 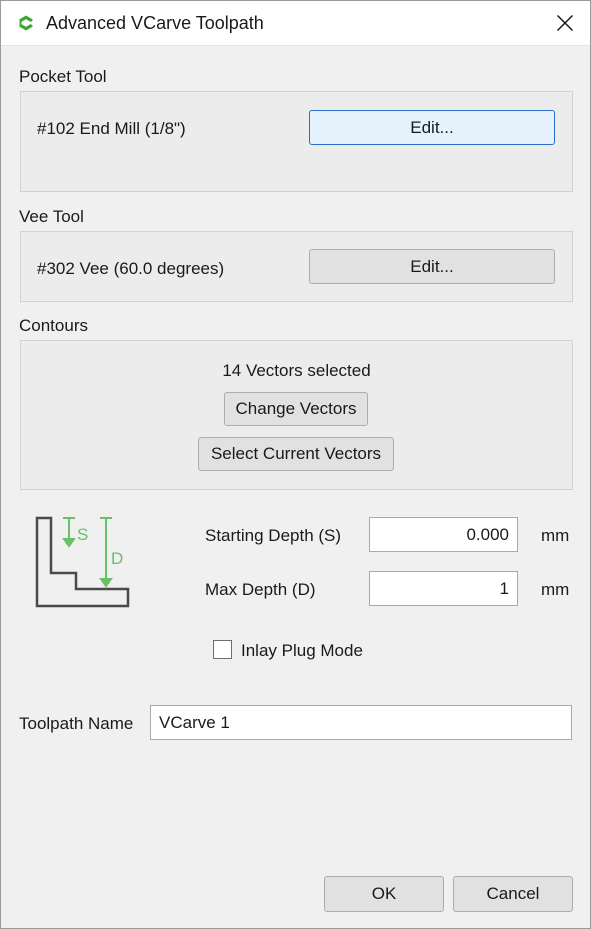 I want to click on starting-depth-unit: mm, so click(x=555, y=535).